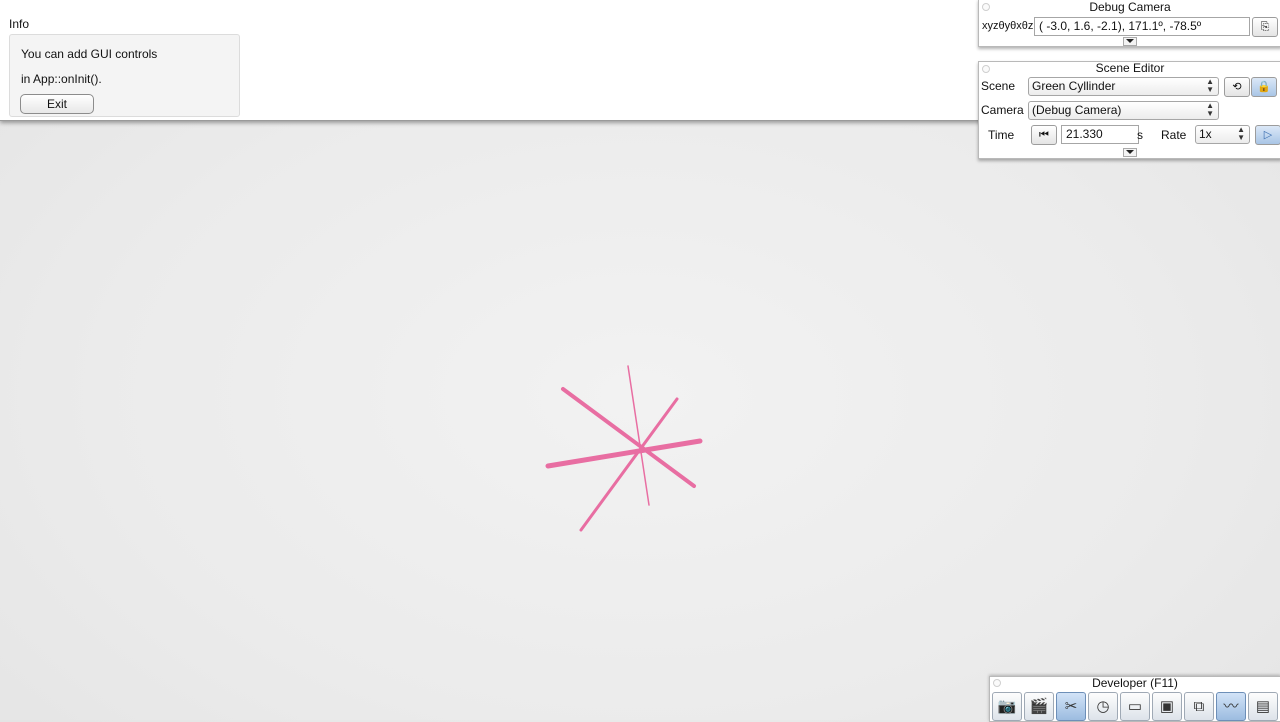 The height and width of the screenshot is (722, 1280). I want to click on info-line-2: in App::onInit()., so click(61, 79).